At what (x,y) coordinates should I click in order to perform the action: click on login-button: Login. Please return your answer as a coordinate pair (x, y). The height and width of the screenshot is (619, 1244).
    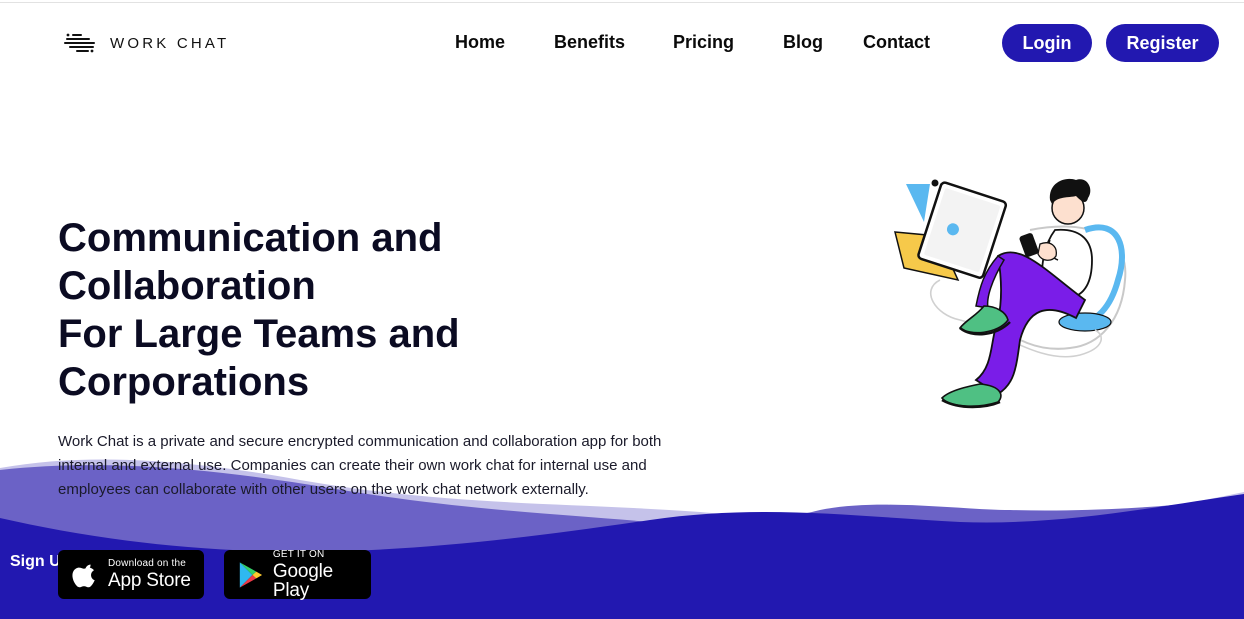
    Looking at the image, I should click on (1047, 43).